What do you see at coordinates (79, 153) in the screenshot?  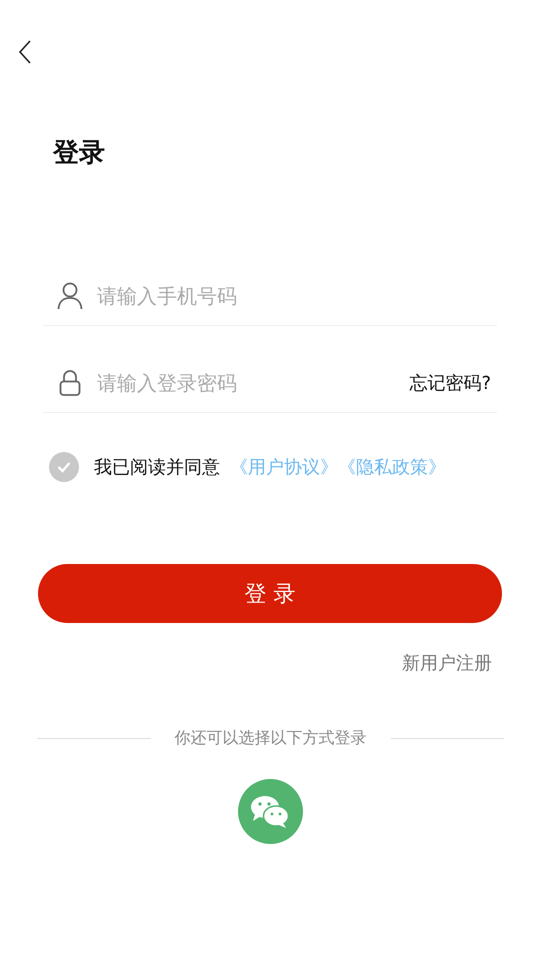 I see `page-title: 登录` at bounding box center [79, 153].